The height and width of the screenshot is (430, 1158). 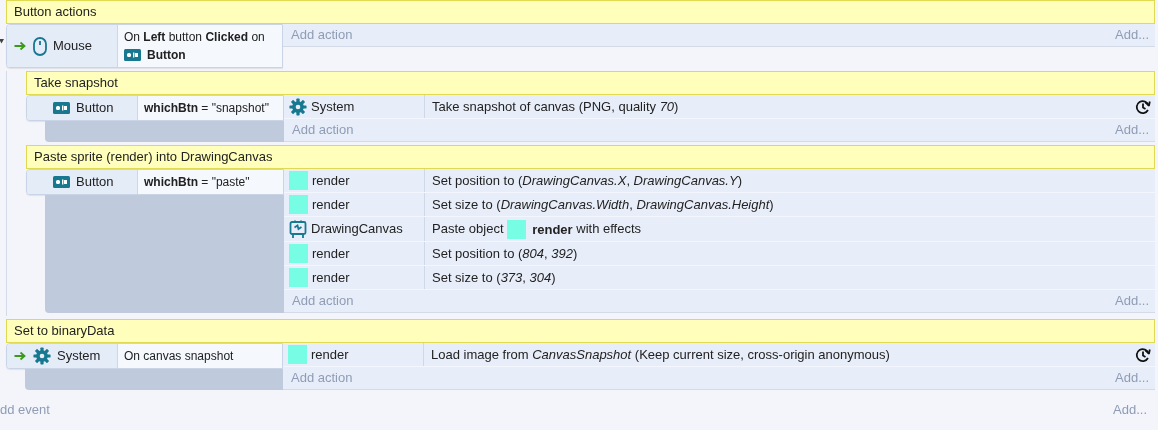 I want to click on condition-block: System On canvas snapshot, so click(x=144, y=356).